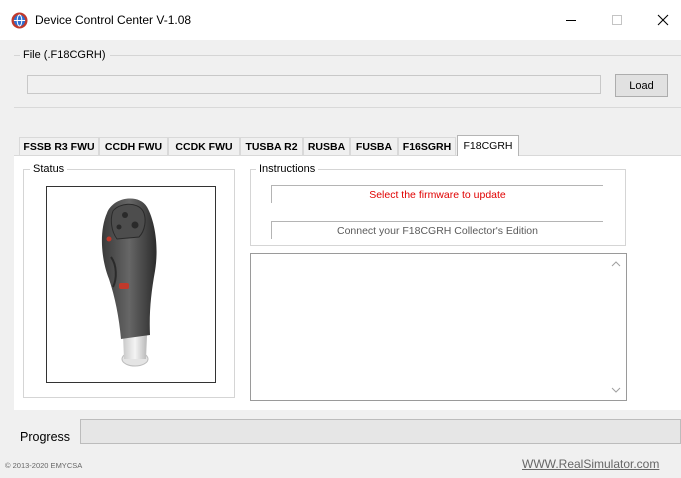 Image resolution: width=681 pixels, height=478 pixels. I want to click on tab-f18cgrh: F18CGRH, so click(488, 145).